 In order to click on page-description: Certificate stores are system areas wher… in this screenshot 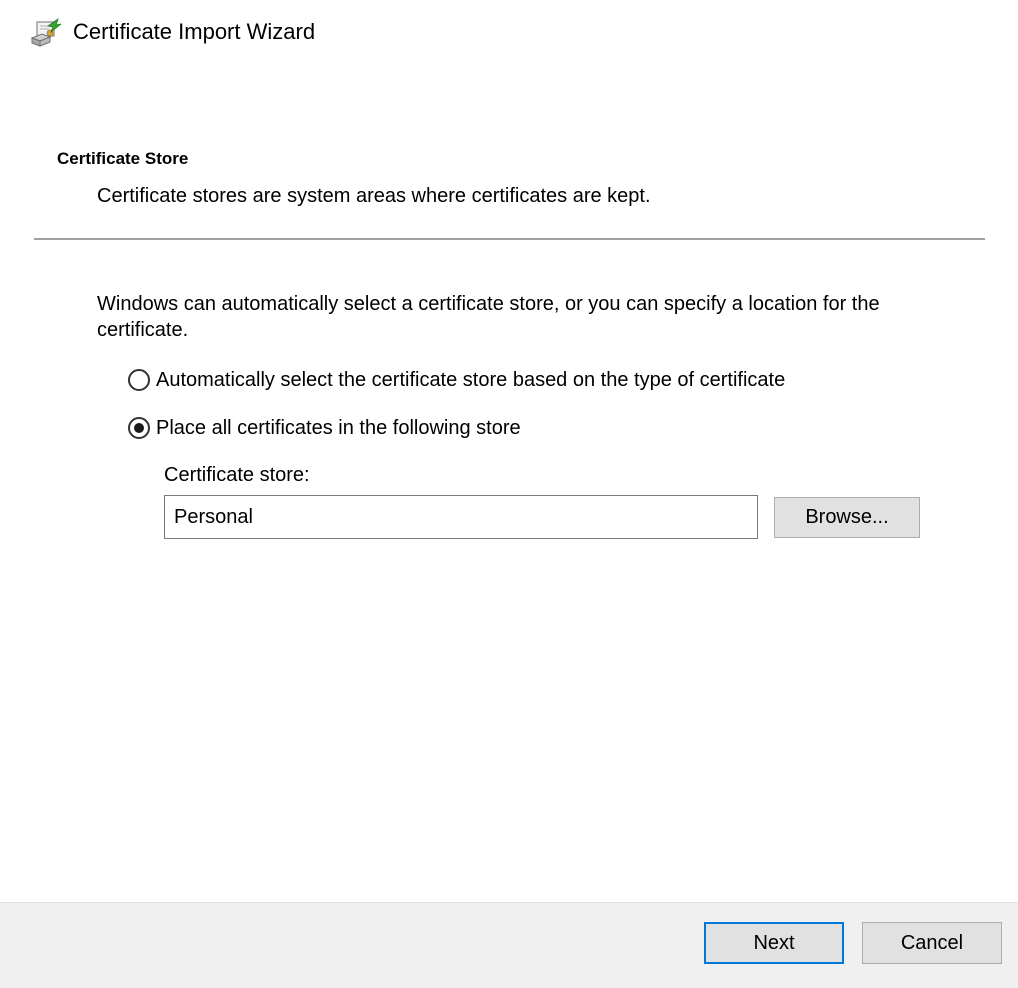, I will do `click(374, 196)`.